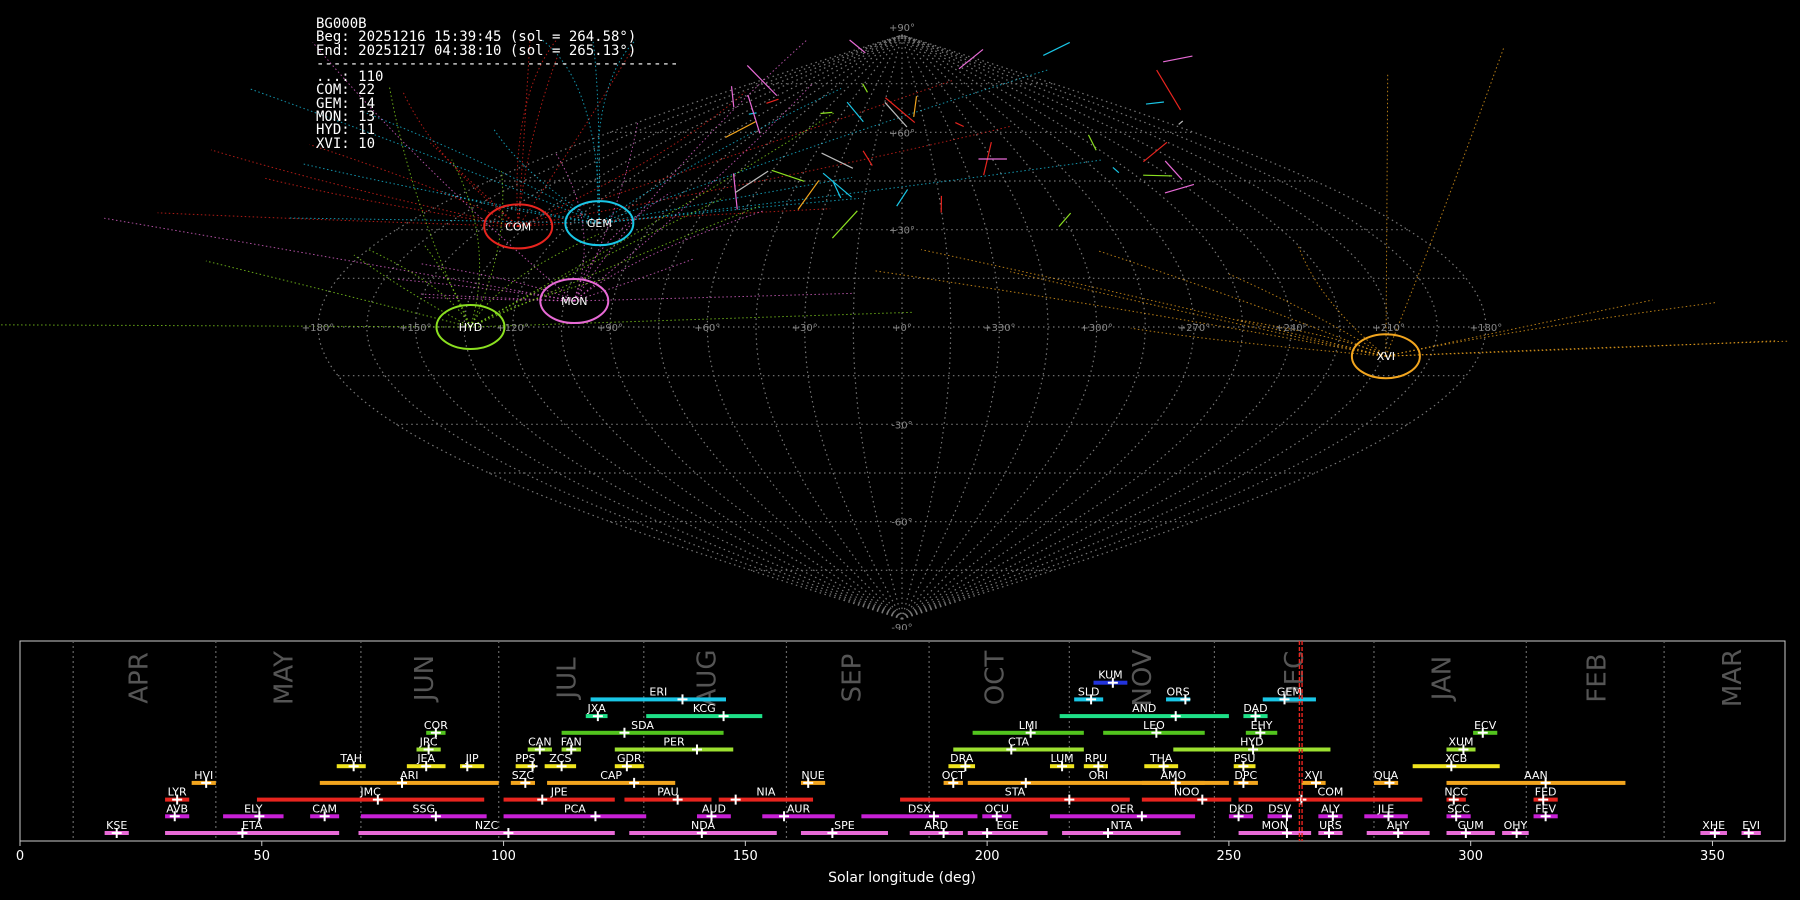 Image resolution: width=1800 pixels, height=900 pixels. What do you see at coordinates (1597, 677) in the screenshot?
I see `month-label-feb: FEB` at bounding box center [1597, 677].